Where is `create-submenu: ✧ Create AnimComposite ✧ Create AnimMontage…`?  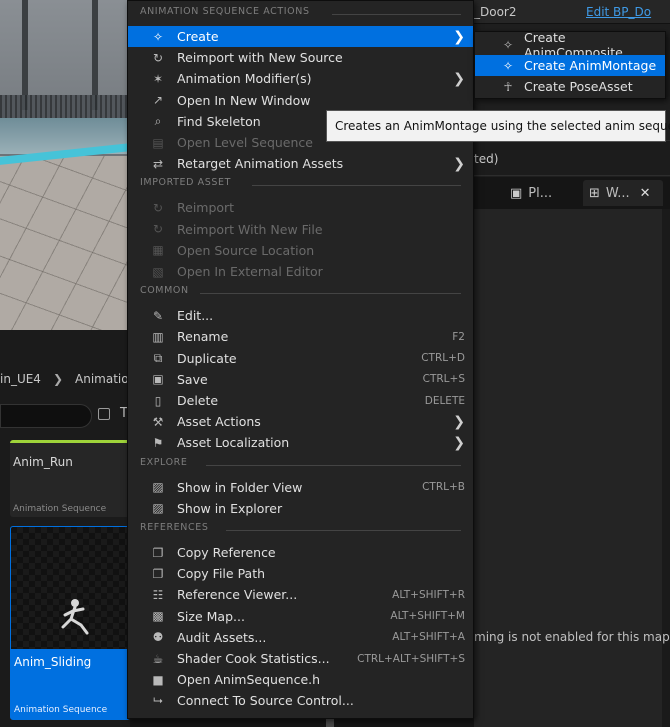
create-submenu: ✧ Create AnimComposite ✧ Create AnimMontage… is located at coordinates (570, 64).